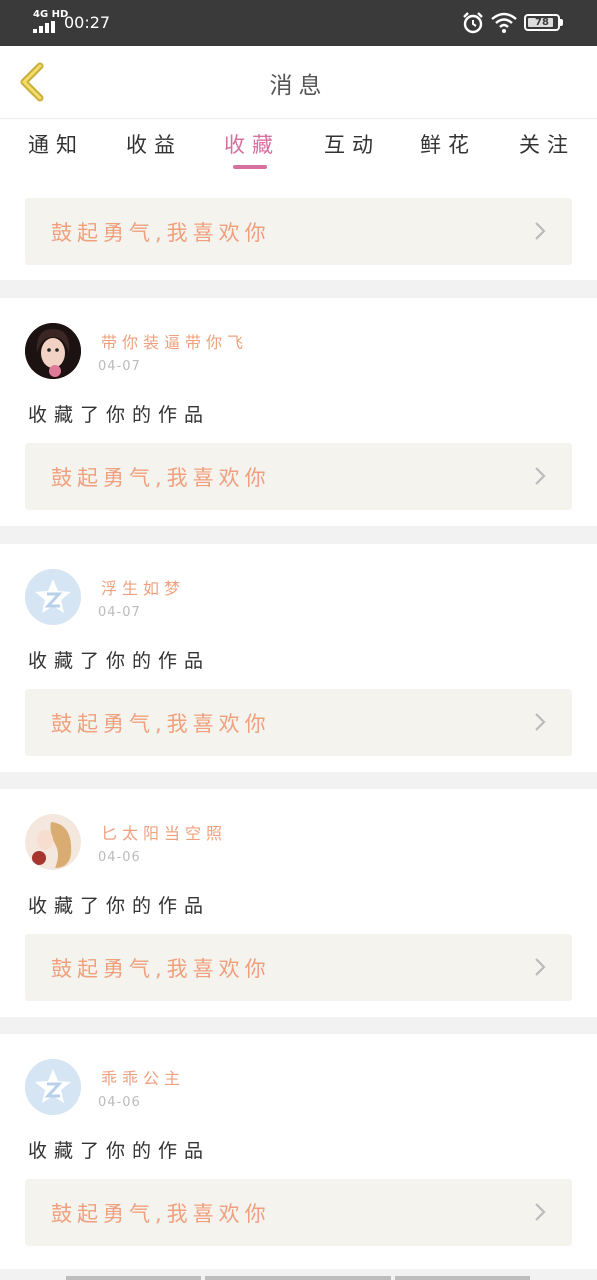 The height and width of the screenshot is (1280, 597). What do you see at coordinates (250, 167) in the screenshot?
I see `active-tab-indicator` at bounding box center [250, 167].